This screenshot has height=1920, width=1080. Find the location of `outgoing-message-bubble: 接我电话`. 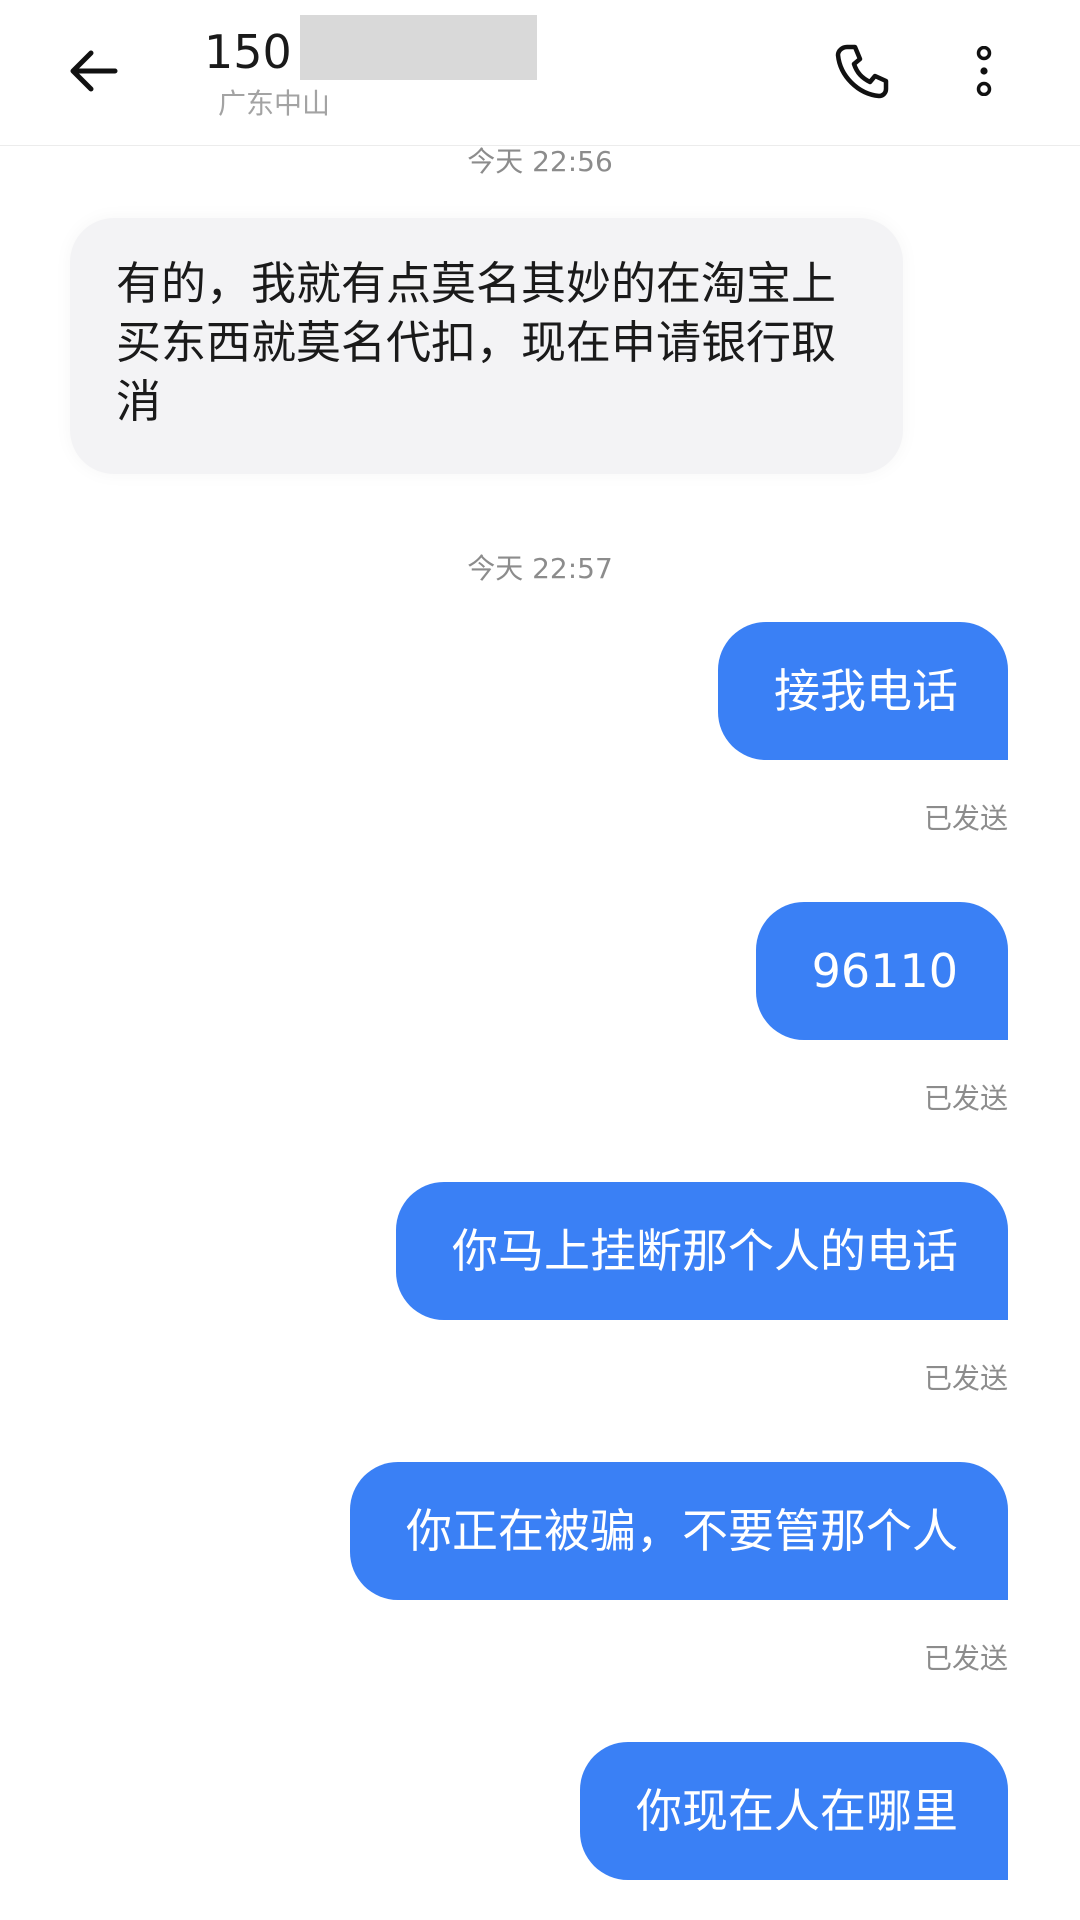

outgoing-message-bubble: 接我电话 is located at coordinates (863, 691).